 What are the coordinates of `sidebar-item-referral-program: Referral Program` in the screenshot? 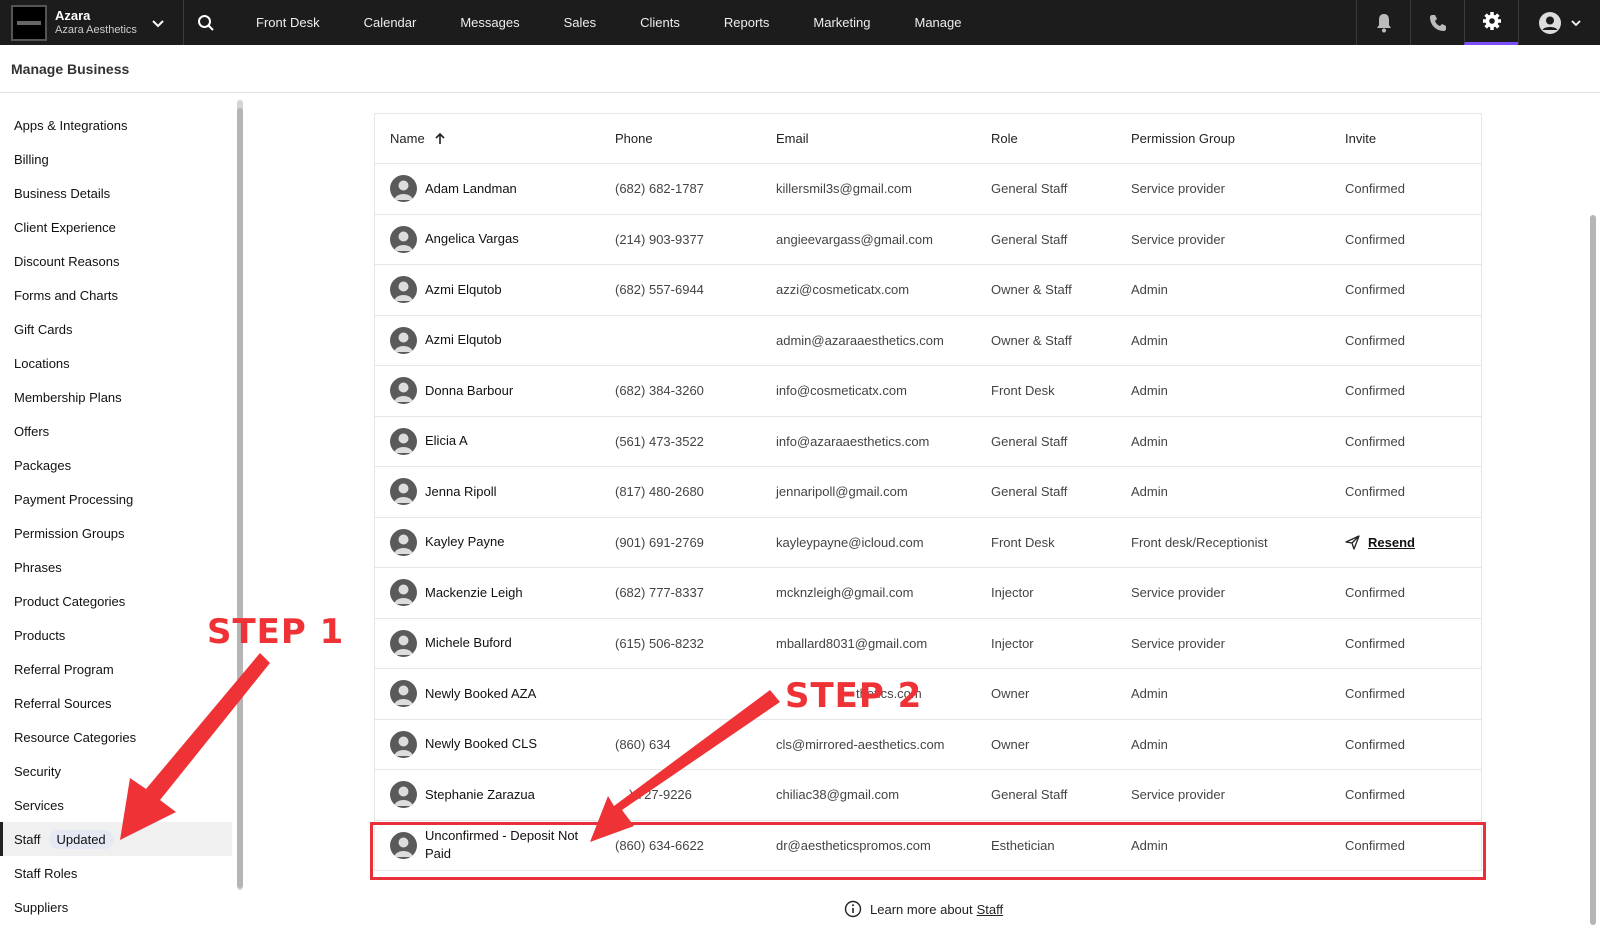 It's located at (116, 669).